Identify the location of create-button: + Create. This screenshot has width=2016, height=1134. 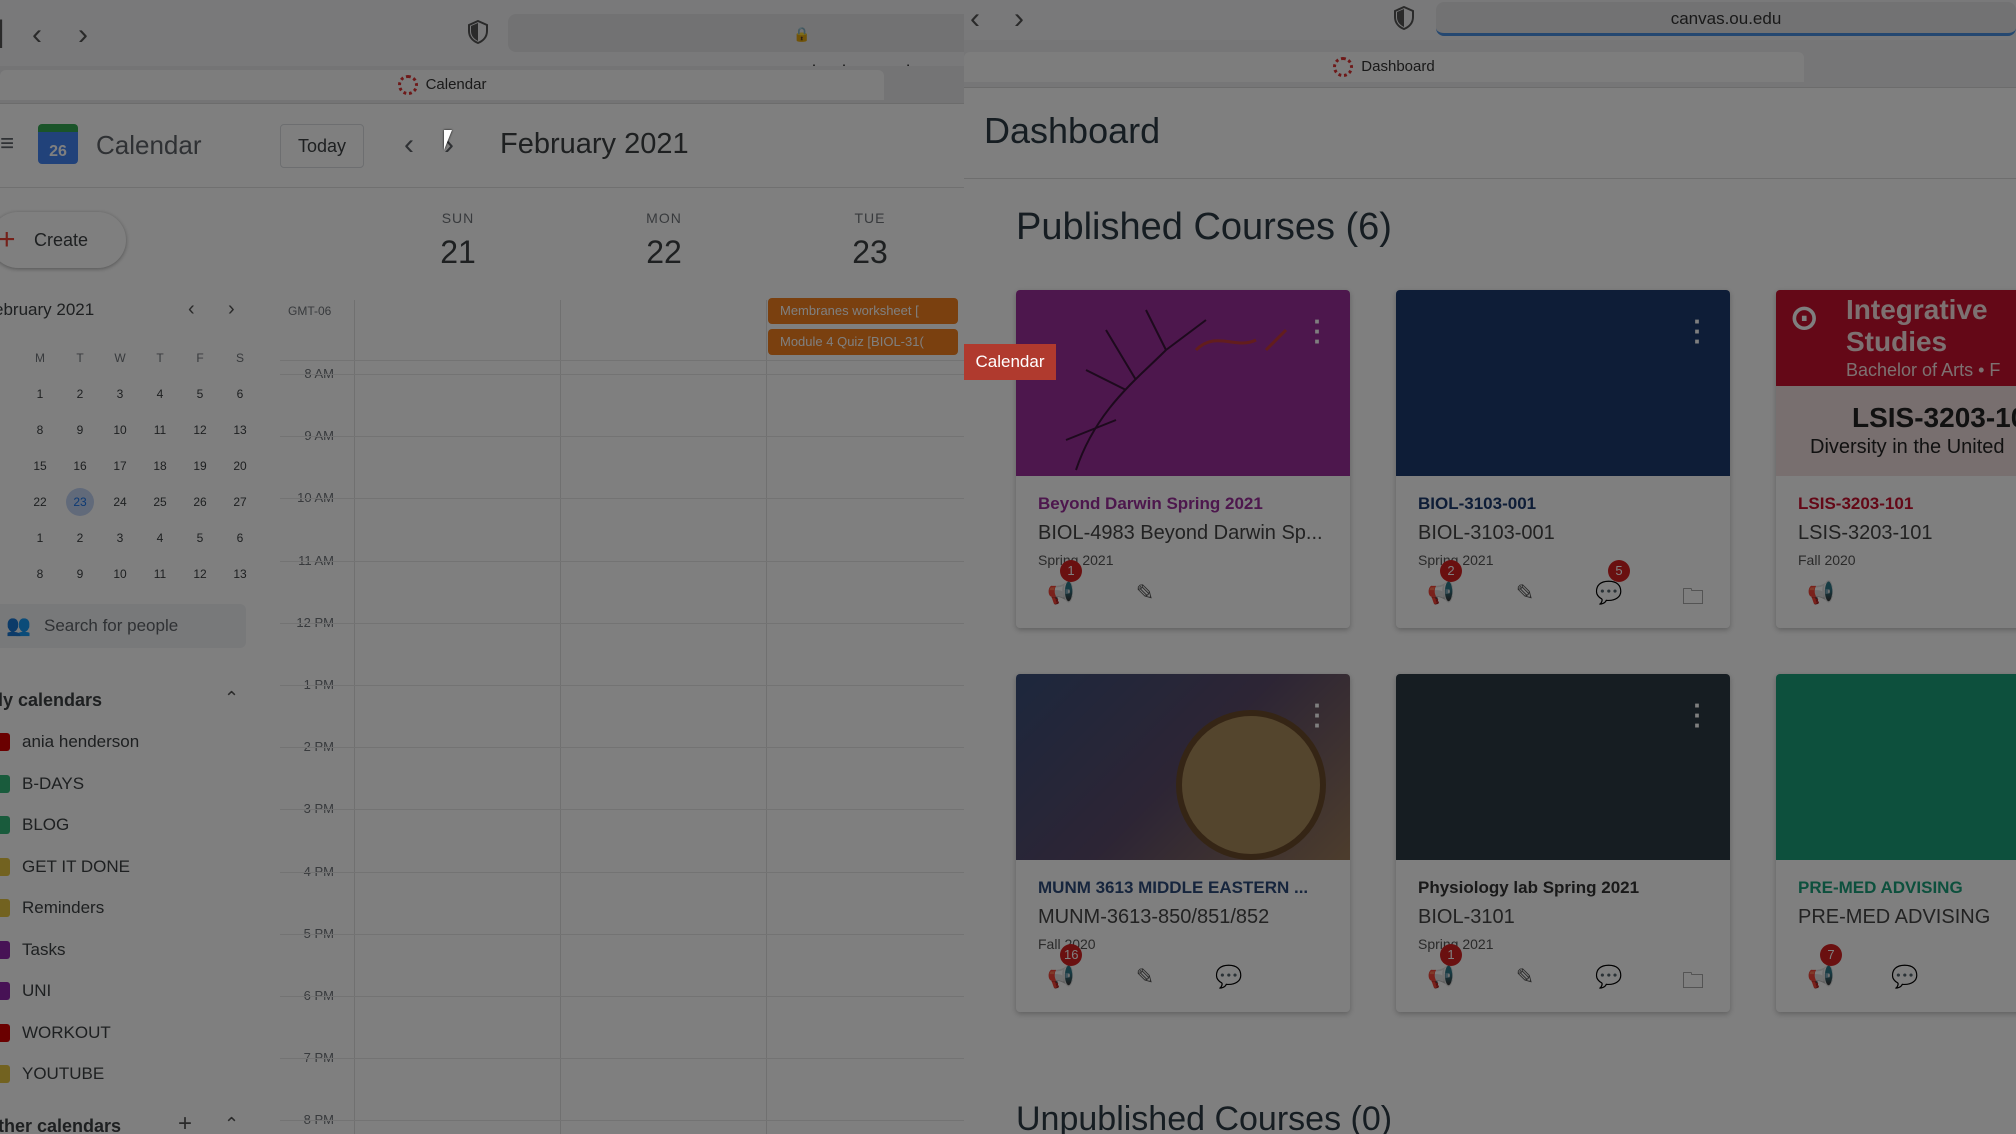
(63, 240).